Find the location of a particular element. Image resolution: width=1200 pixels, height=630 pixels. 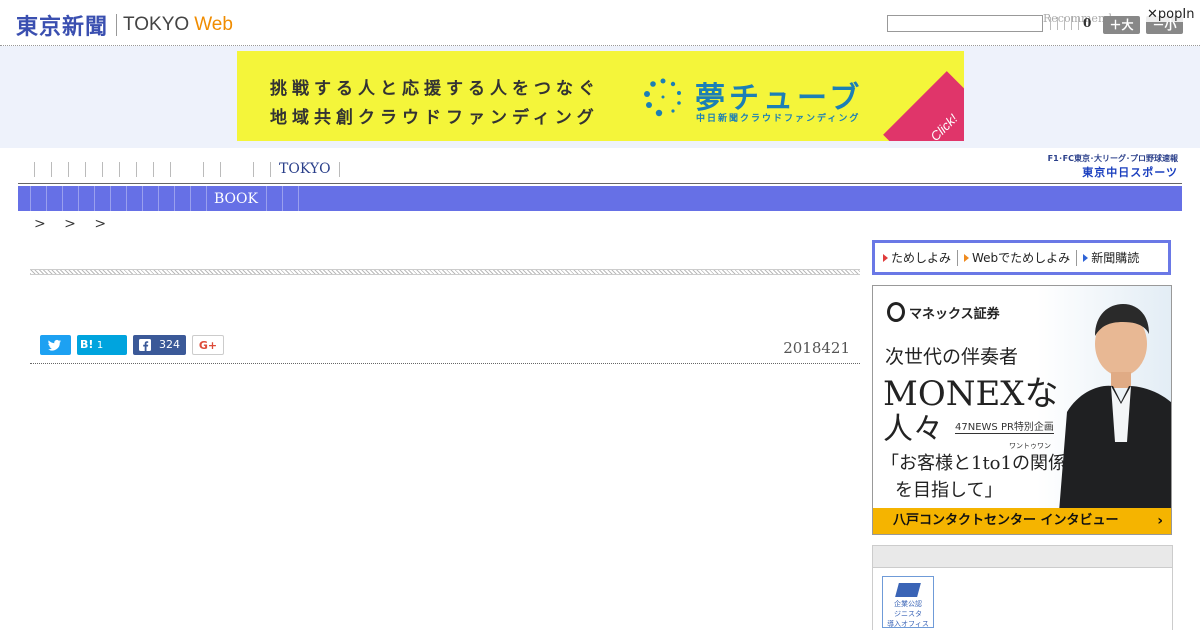

monex-logo: マネックス証券 is located at coordinates (943, 312).